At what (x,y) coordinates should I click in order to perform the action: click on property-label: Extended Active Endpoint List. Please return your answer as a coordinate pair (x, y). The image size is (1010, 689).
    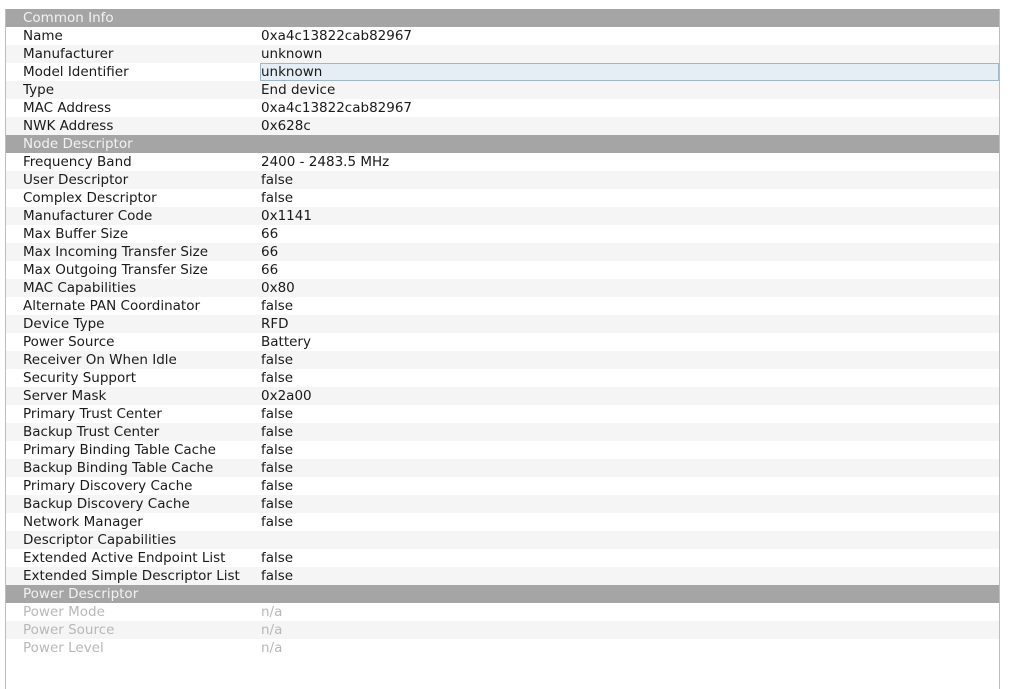
    Looking at the image, I should click on (124, 558).